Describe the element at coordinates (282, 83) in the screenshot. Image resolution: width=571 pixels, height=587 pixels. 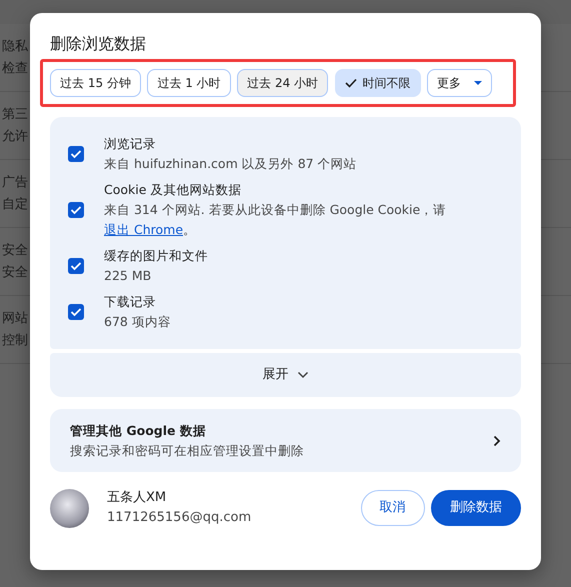
I see `time-range-chip: 过去 24 小时` at that location.